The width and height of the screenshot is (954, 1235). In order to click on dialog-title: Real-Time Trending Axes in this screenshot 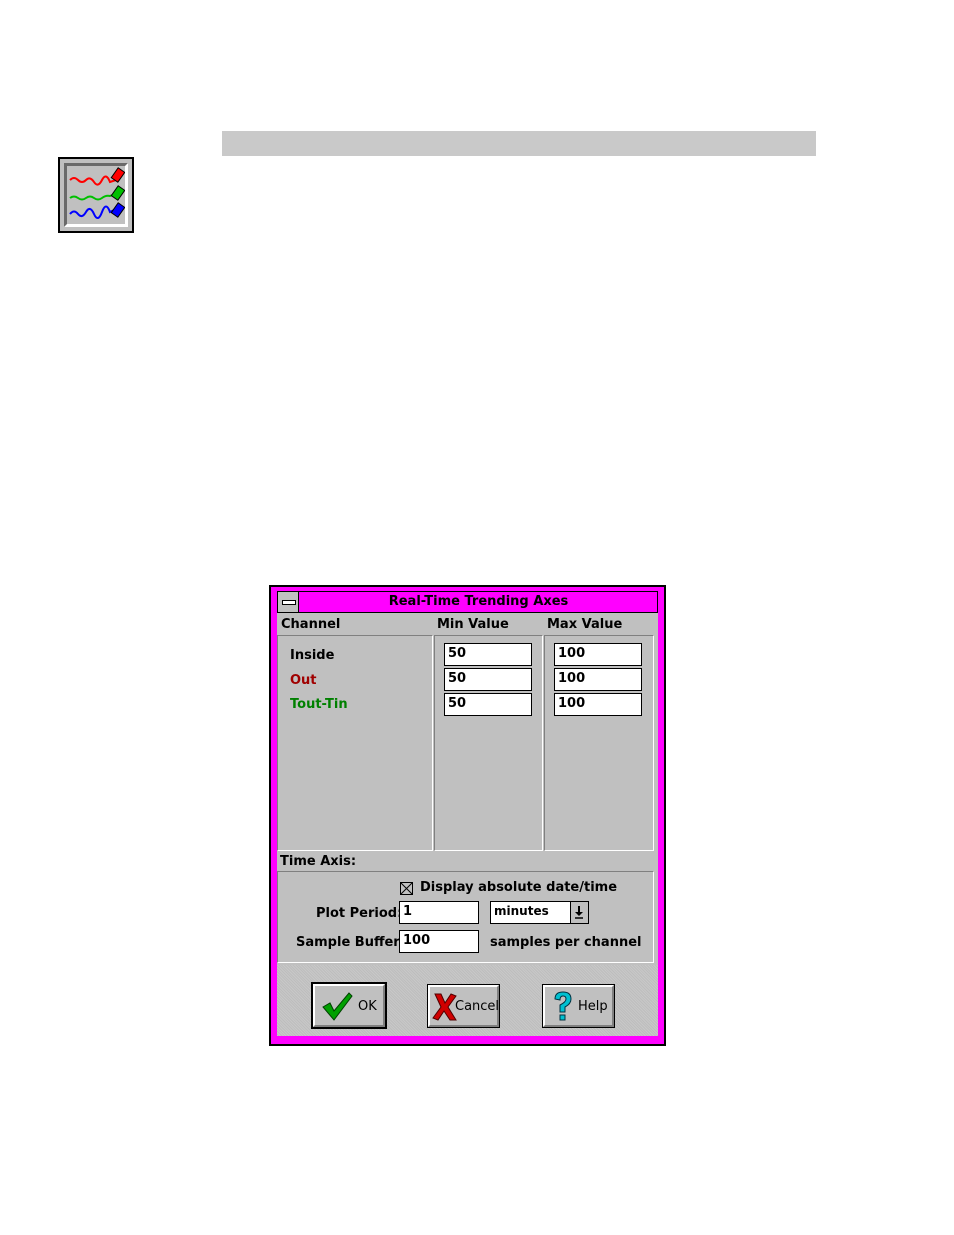, I will do `click(478, 601)`.